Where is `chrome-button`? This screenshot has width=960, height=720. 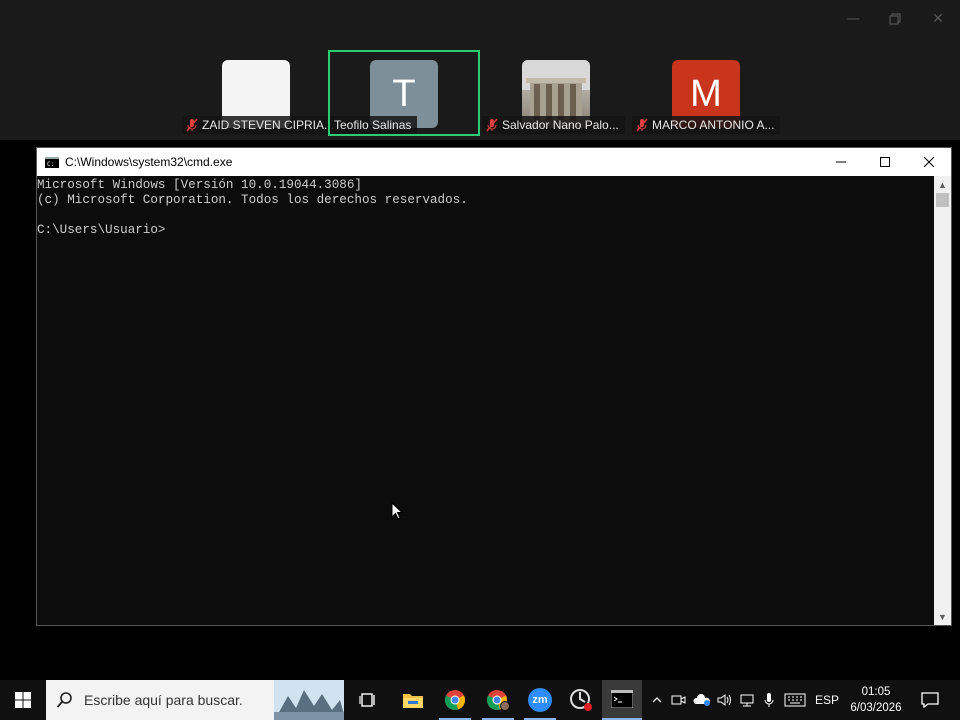
chrome-button is located at coordinates (455, 700).